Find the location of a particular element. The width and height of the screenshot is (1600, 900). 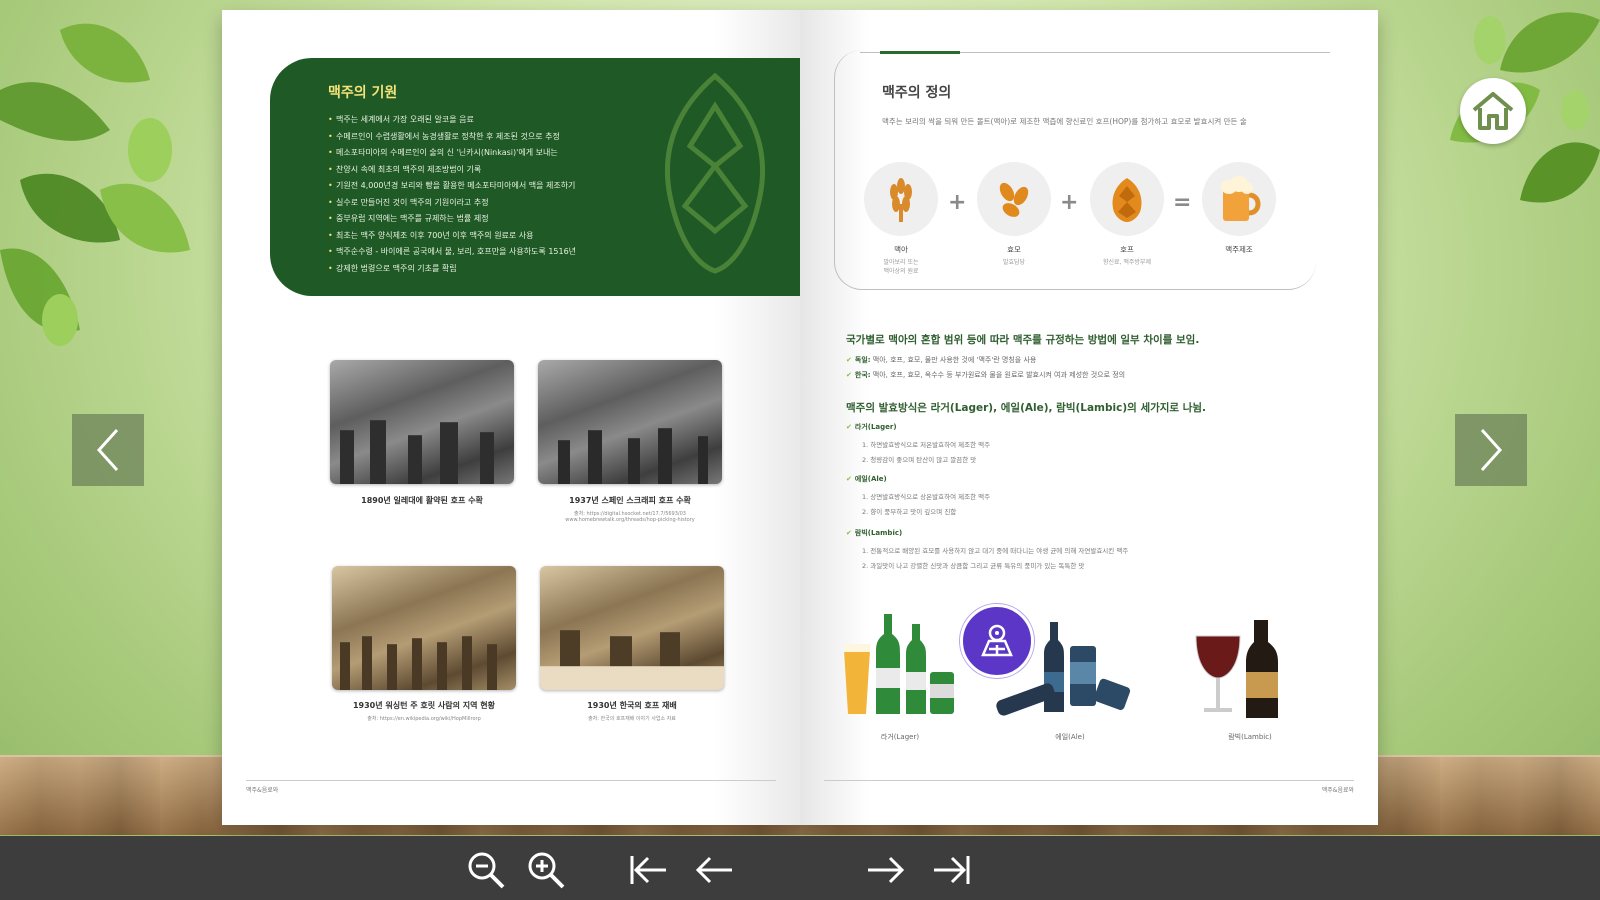

list-item: 메소포타미아의 수메르인이 술의 신 '닌카시(Ninkasi)'에게 보내는 is located at coordinates (538, 153).